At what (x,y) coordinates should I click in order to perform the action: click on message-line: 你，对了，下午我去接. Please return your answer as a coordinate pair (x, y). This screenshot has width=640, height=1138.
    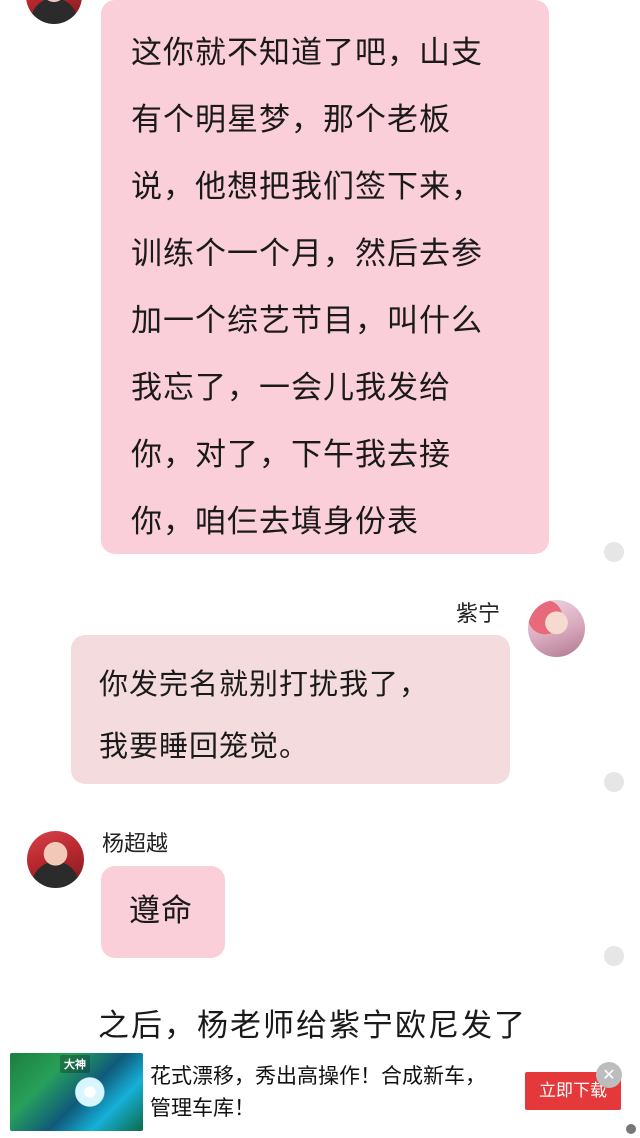
    Looking at the image, I should click on (291, 455).